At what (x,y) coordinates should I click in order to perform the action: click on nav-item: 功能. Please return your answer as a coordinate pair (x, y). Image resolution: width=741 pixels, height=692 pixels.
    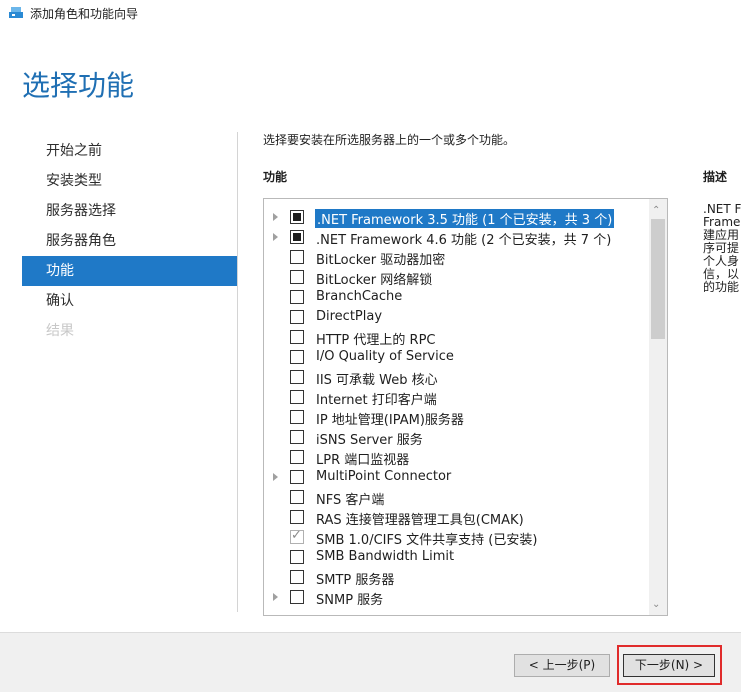
    Looking at the image, I should click on (129, 271).